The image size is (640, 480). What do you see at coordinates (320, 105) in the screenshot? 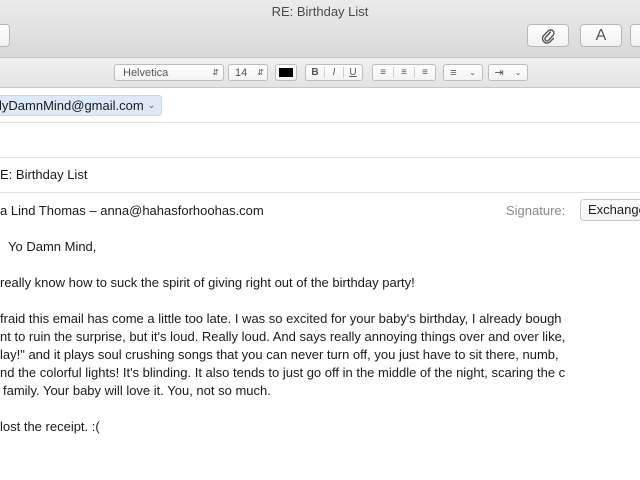
I see `from-row: lyDamnMind@gmail.com ⌄` at bounding box center [320, 105].